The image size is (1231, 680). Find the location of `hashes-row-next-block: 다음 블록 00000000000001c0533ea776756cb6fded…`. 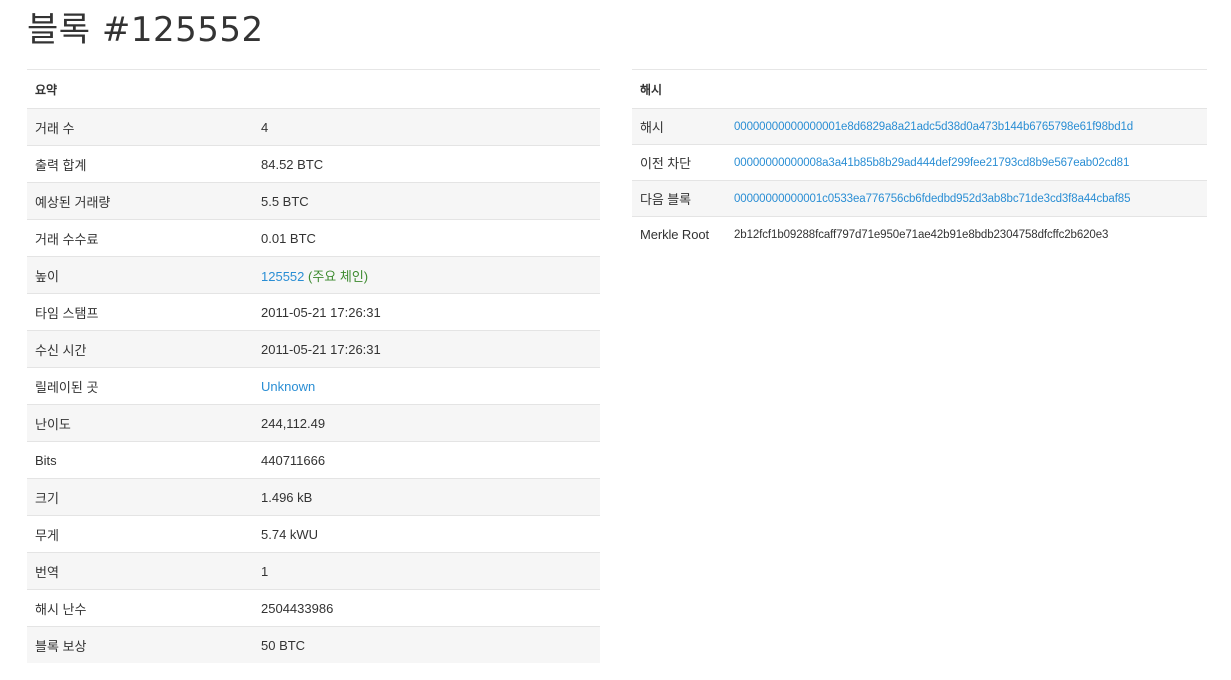

hashes-row-next-block: 다음 블록 00000000000001c0533ea776756cb6fded… is located at coordinates (919, 198).